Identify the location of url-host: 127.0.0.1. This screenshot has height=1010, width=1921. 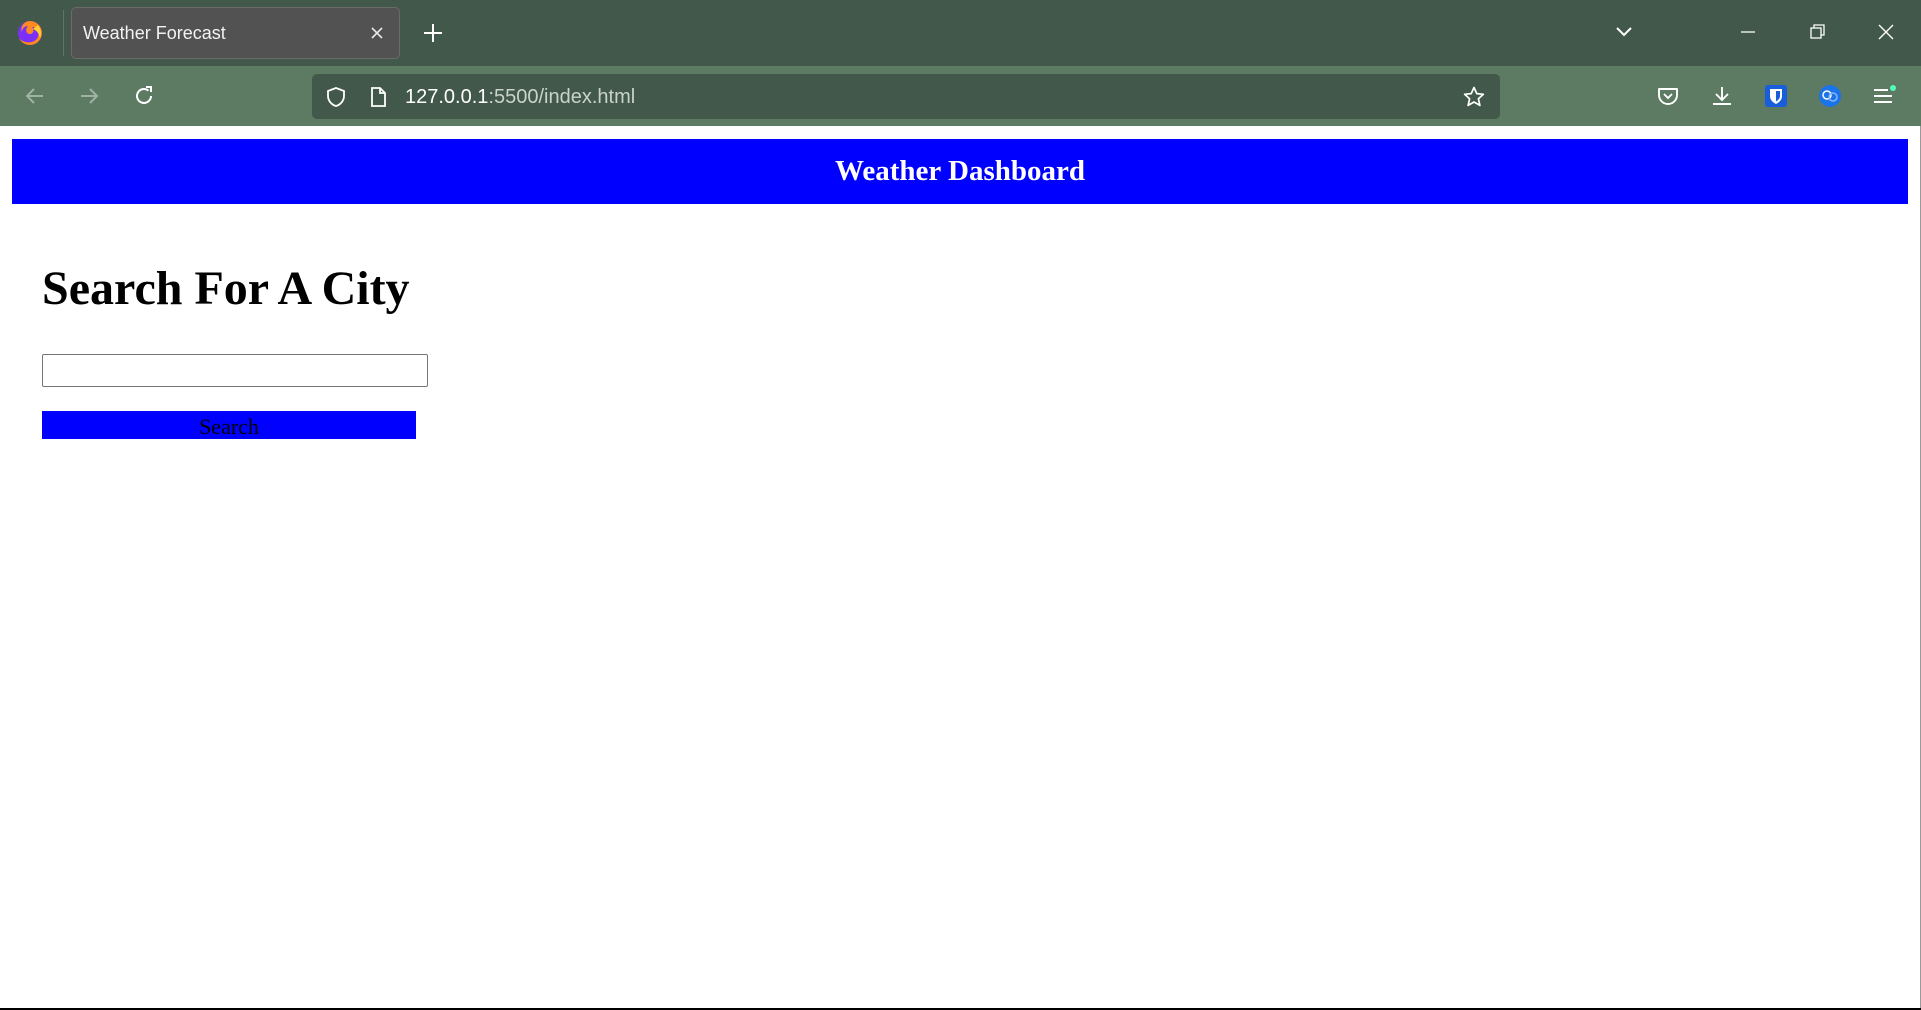
(447, 97).